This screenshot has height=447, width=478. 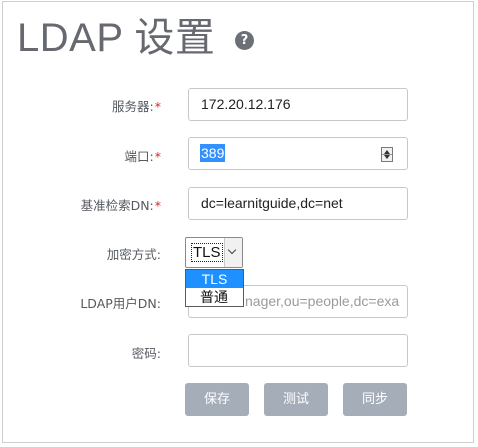 I want to click on encryption-select: TLS, so click(x=214, y=252).